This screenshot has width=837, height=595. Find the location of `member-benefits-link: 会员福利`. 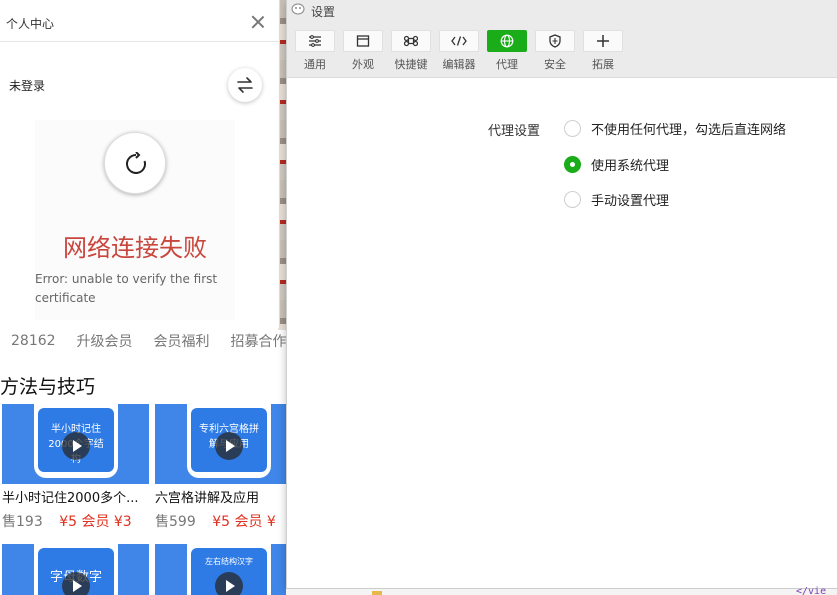

member-benefits-link: 会员福利 is located at coordinates (182, 341).